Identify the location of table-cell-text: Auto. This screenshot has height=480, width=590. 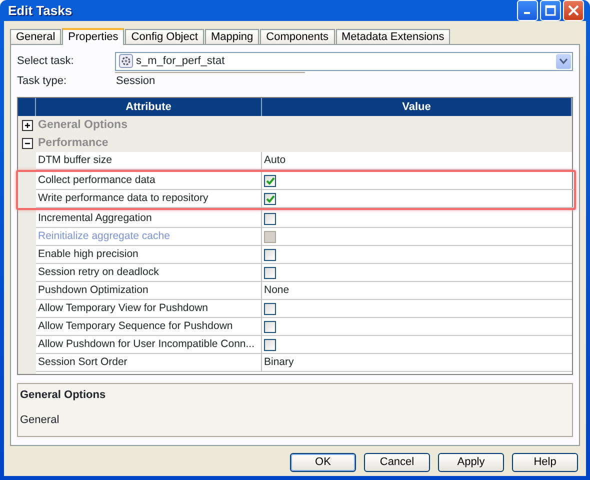
(275, 160).